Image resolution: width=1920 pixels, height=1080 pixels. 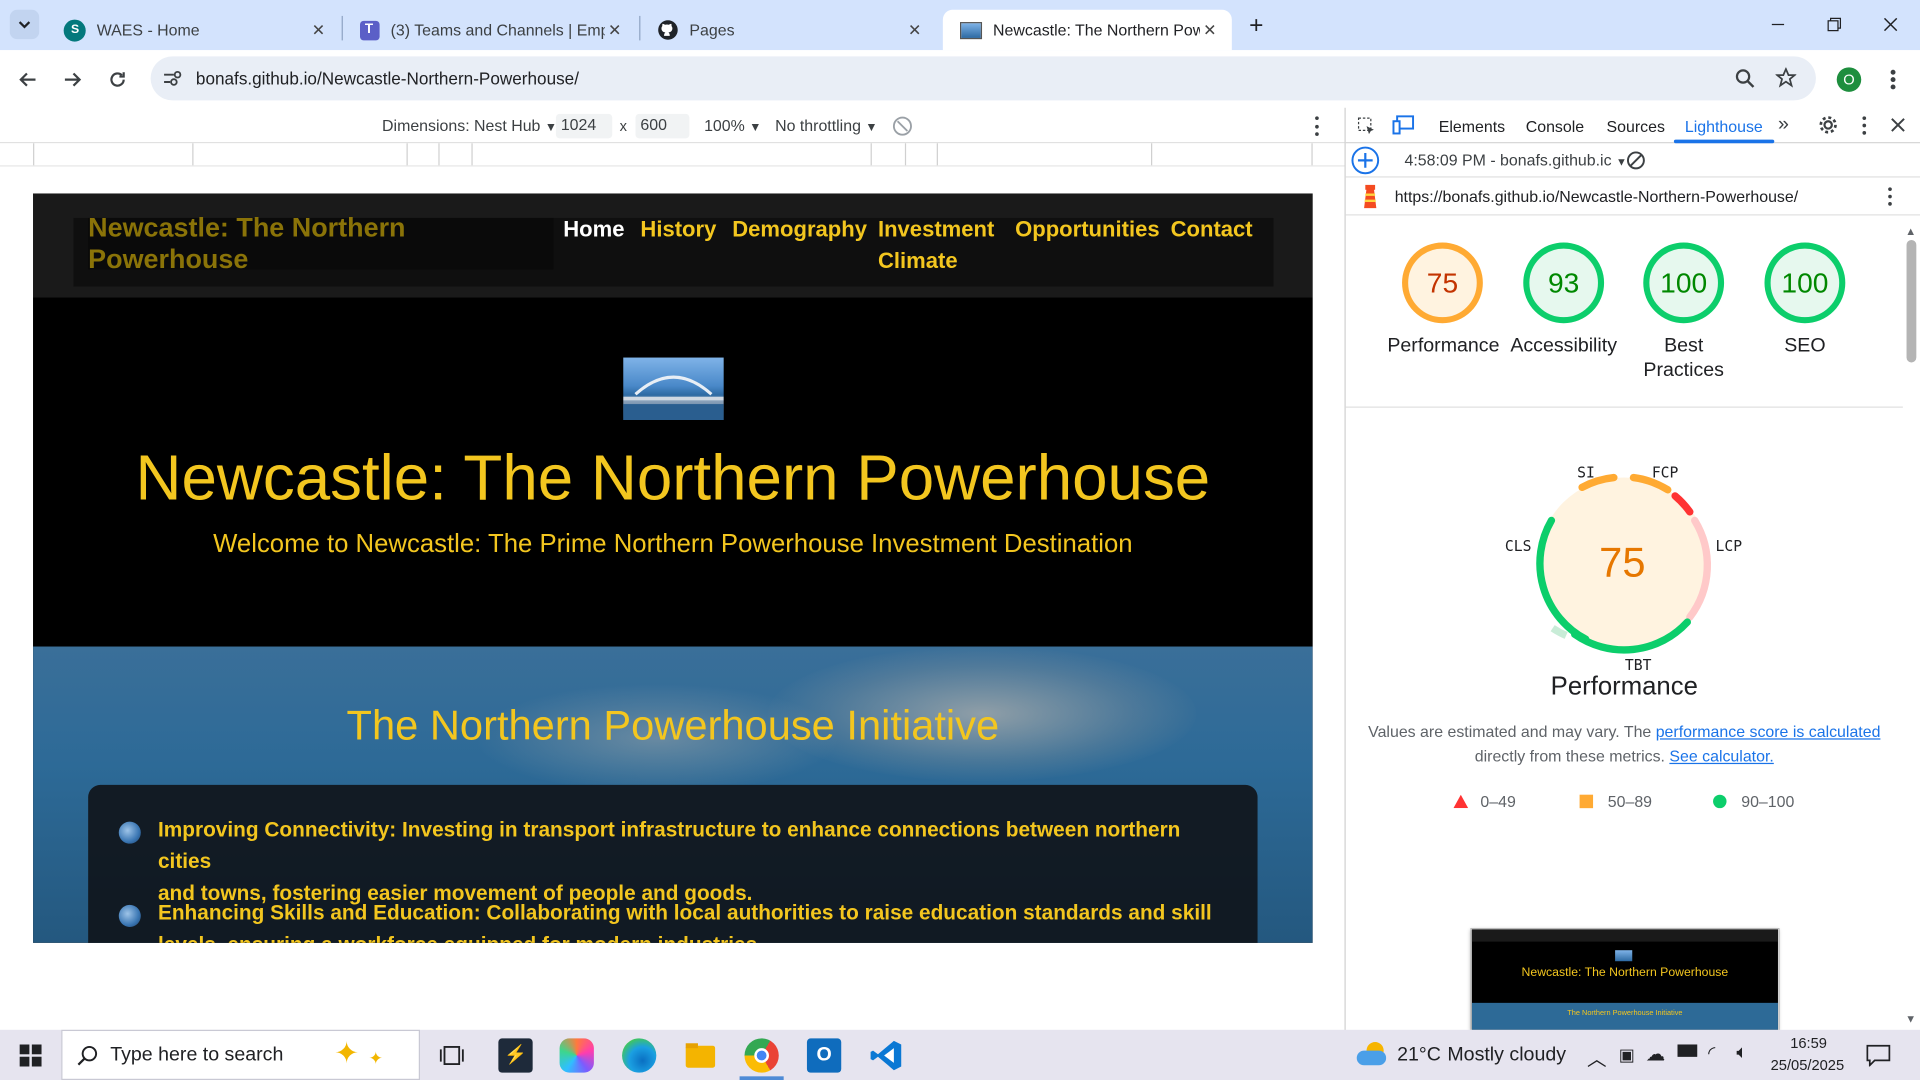 What do you see at coordinates (678, 229) in the screenshot?
I see `nav-history: History` at bounding box center [678, 229].